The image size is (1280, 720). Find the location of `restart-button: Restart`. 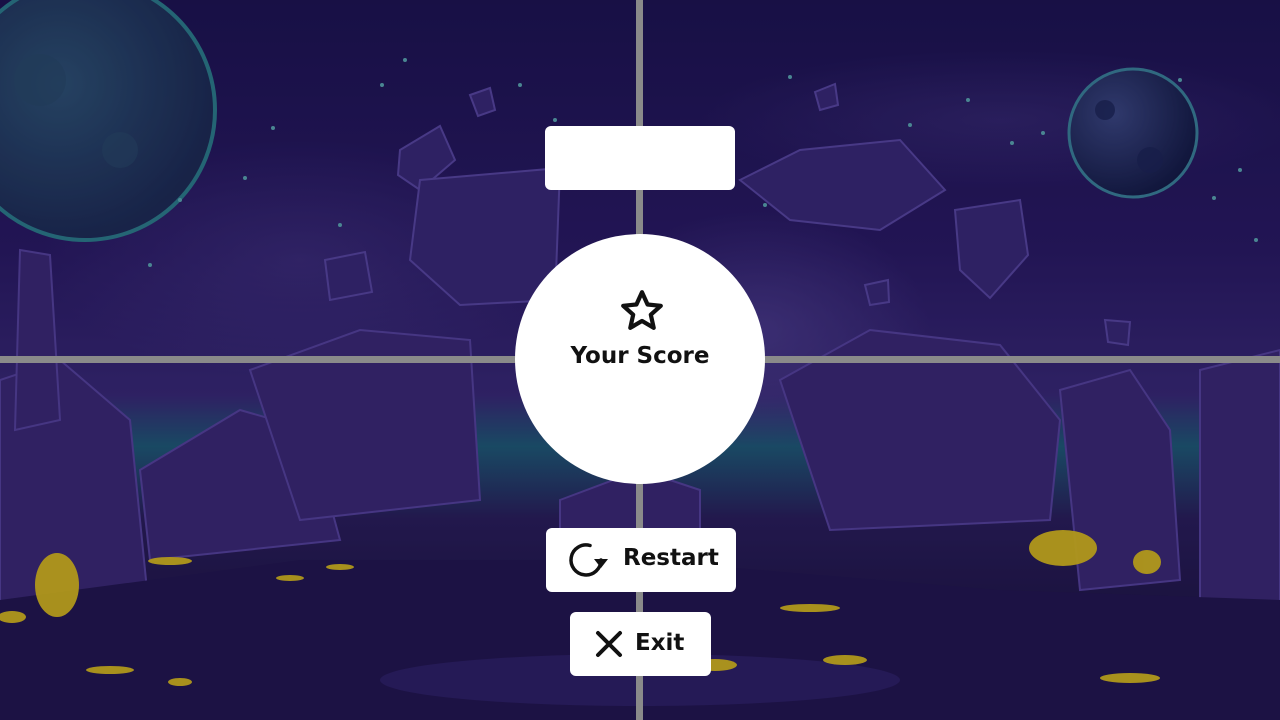

restart-button: Restart is located at coordinates (641, 560).